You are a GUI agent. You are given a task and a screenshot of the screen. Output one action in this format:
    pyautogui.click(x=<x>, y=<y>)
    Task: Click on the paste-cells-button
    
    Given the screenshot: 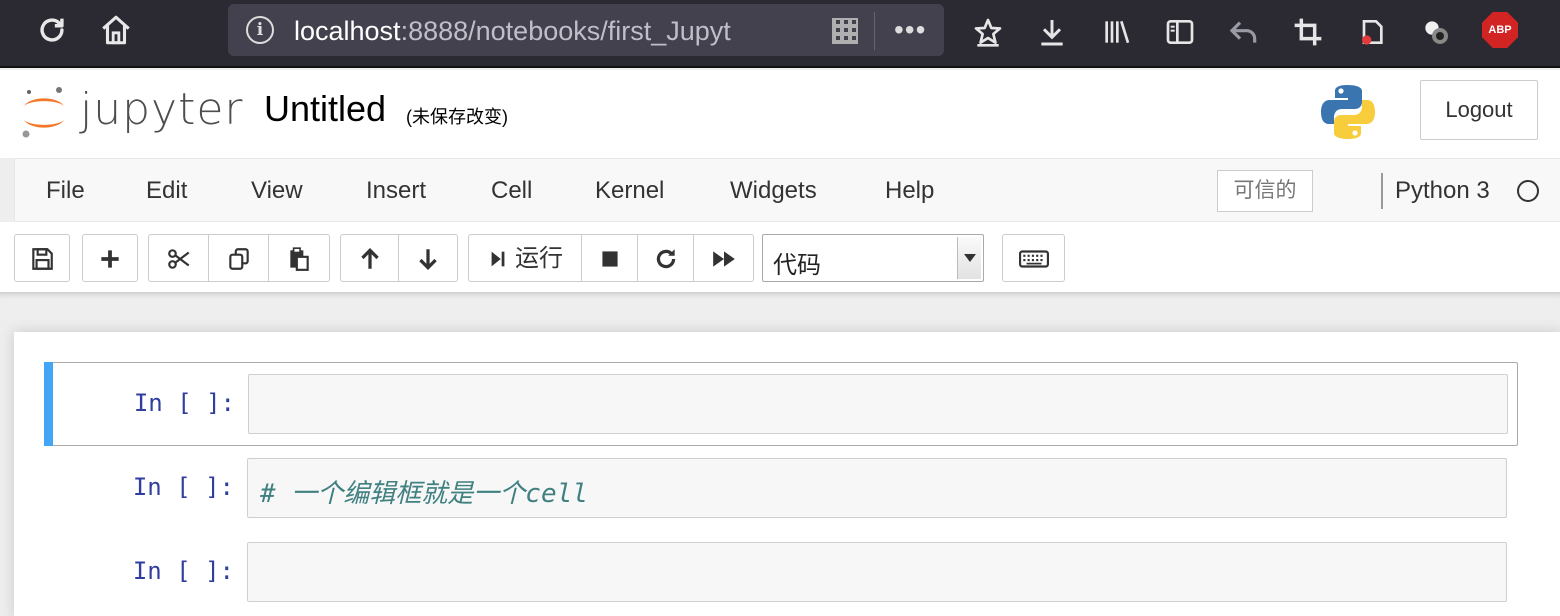 What is the action you would take?
    pyautogui.click(x=299, y=258)
    